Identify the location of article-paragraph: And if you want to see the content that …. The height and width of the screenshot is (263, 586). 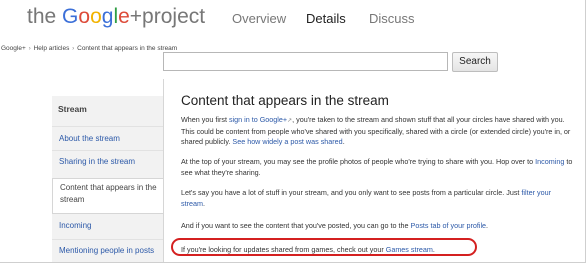
(378, 226).